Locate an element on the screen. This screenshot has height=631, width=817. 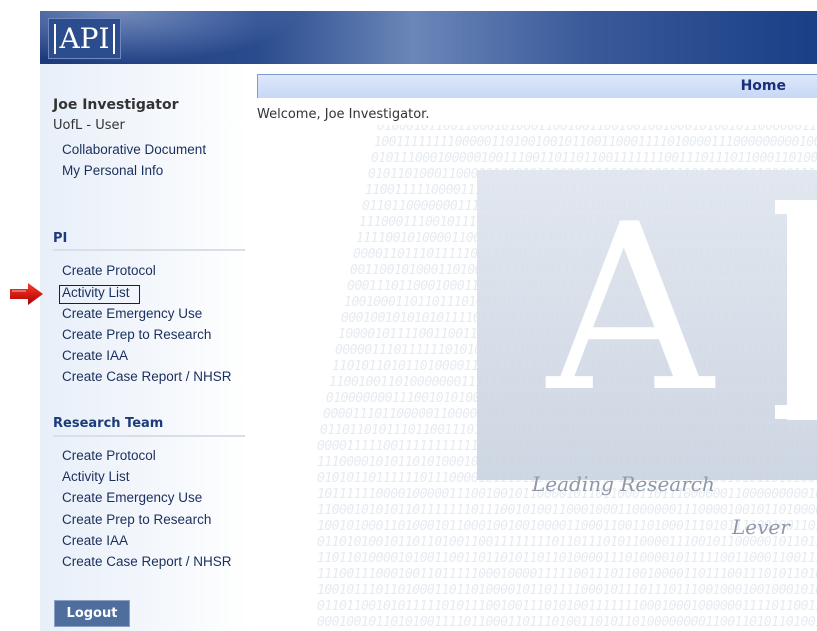
logout-button: Logout is located at coordinates (92, 613).